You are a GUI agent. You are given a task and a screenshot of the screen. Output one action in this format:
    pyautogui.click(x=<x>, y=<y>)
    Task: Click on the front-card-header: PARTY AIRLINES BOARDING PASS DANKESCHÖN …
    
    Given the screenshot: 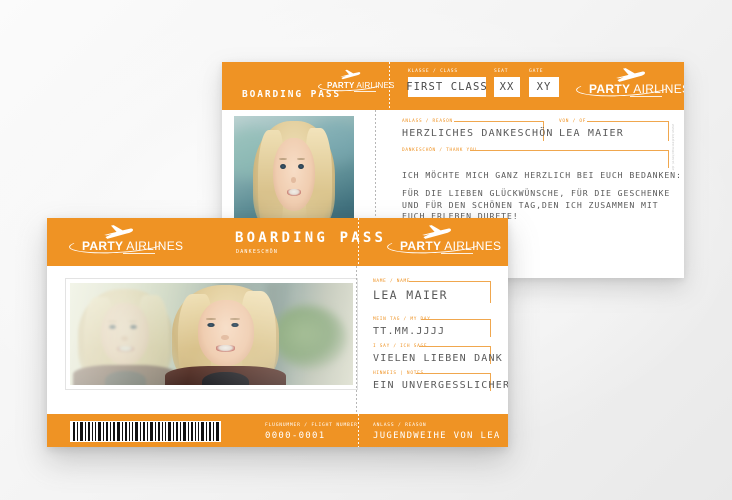 What is the action you would take?
    pyautogui.click(x=277, y=242)
    